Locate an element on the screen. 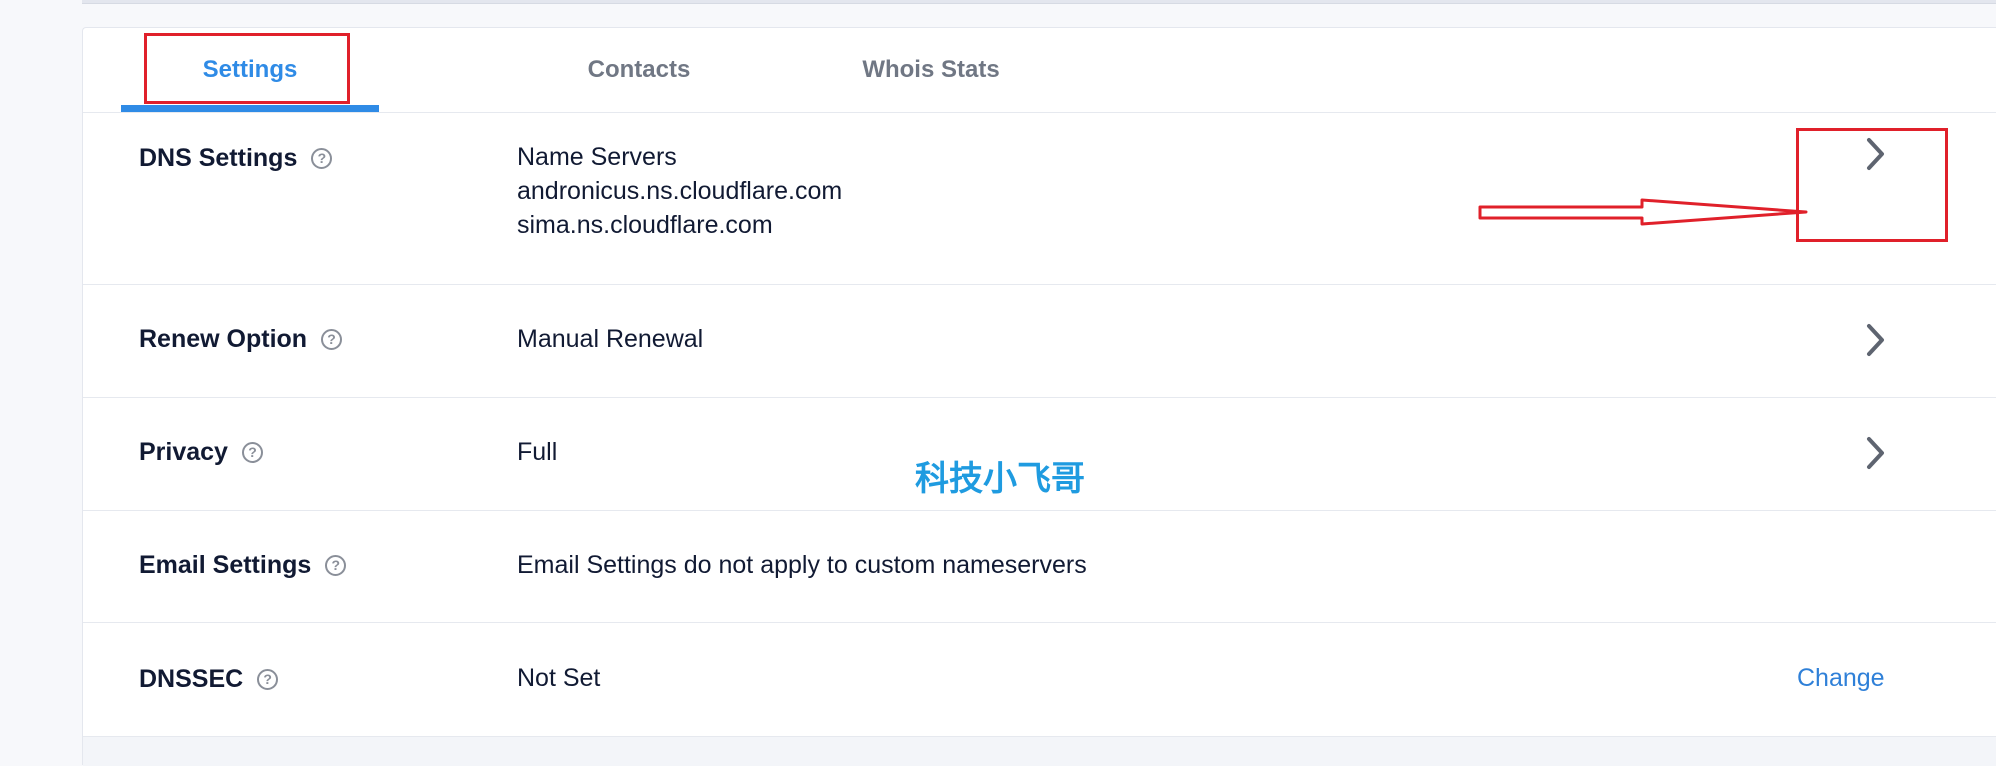 This screenshot has width=1996, height=766. renew-option-label: Renew Option is located at coordinates (223, 339).